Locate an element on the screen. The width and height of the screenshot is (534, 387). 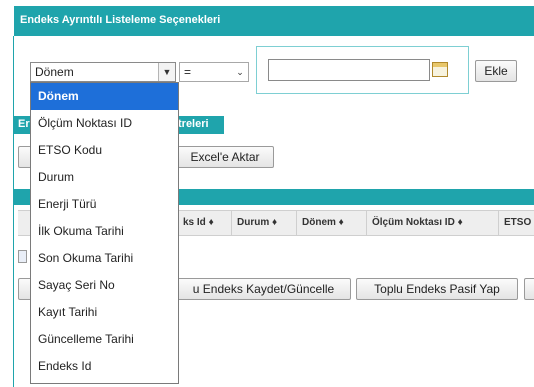
export-excel-button: Excel'e Aktar is located at coordinates (225, 157).